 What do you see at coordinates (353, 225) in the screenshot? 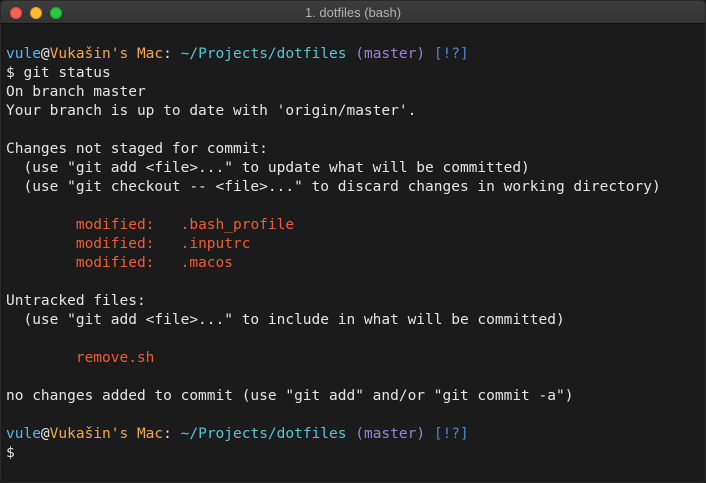
I see `modified-file-line: modified: .bash_profile` at bounding box center [353, 225].